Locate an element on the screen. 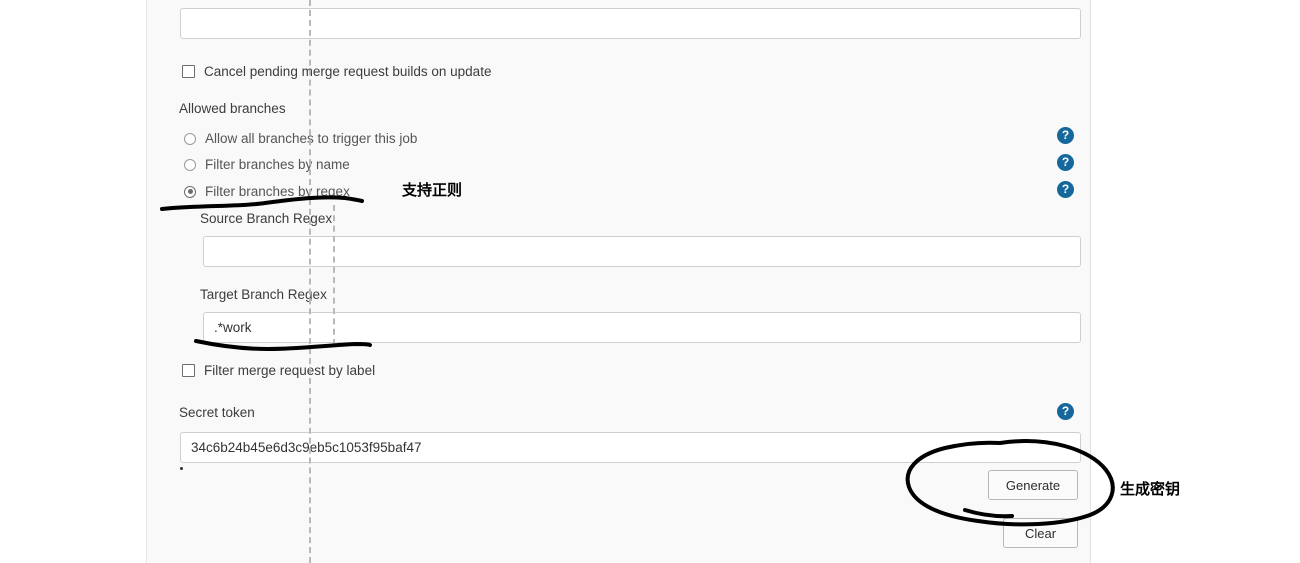 This screenshot has height=563, width=1300. radio-filter-by-regex: Filter branches by regex is located at coordinates (267, 191).